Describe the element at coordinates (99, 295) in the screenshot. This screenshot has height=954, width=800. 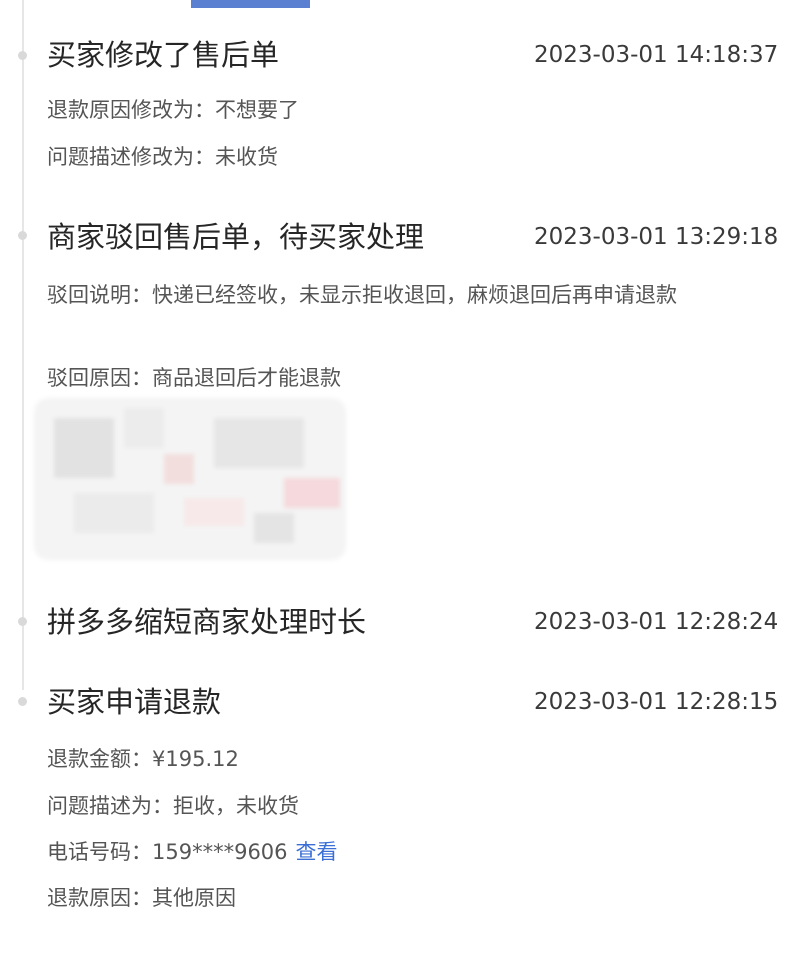
I see `detail-label: 驳回说明：` at that location.